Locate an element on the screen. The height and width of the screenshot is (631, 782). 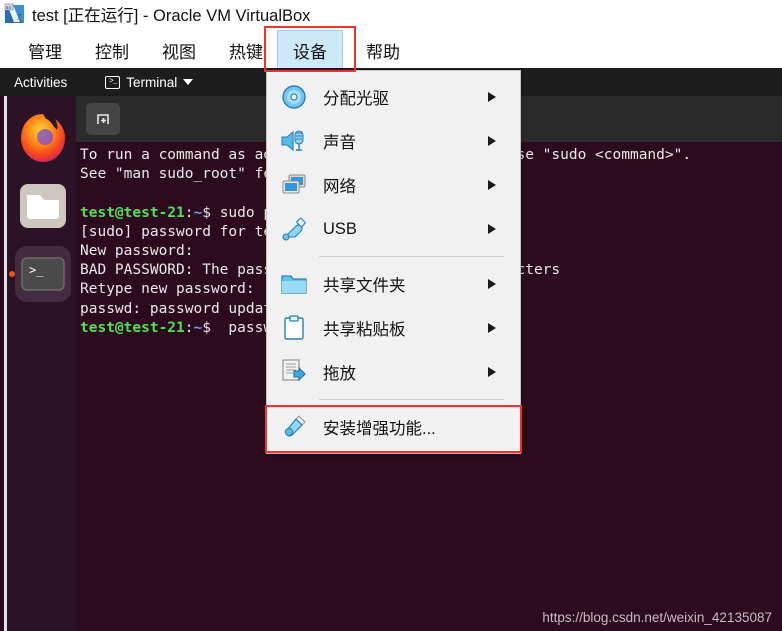
dock-item-files is located at coordinates (43, 206).